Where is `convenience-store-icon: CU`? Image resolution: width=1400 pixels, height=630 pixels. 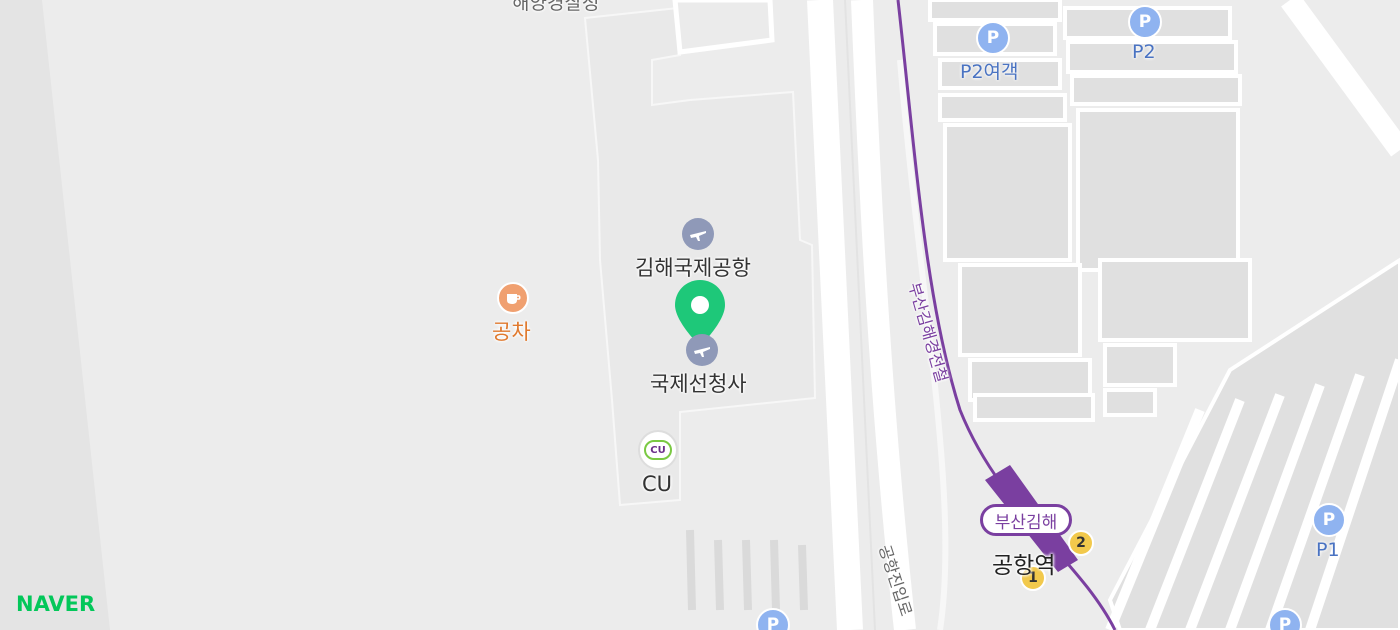 convenience-store-icon: CU is located at coordinates (658, 450).